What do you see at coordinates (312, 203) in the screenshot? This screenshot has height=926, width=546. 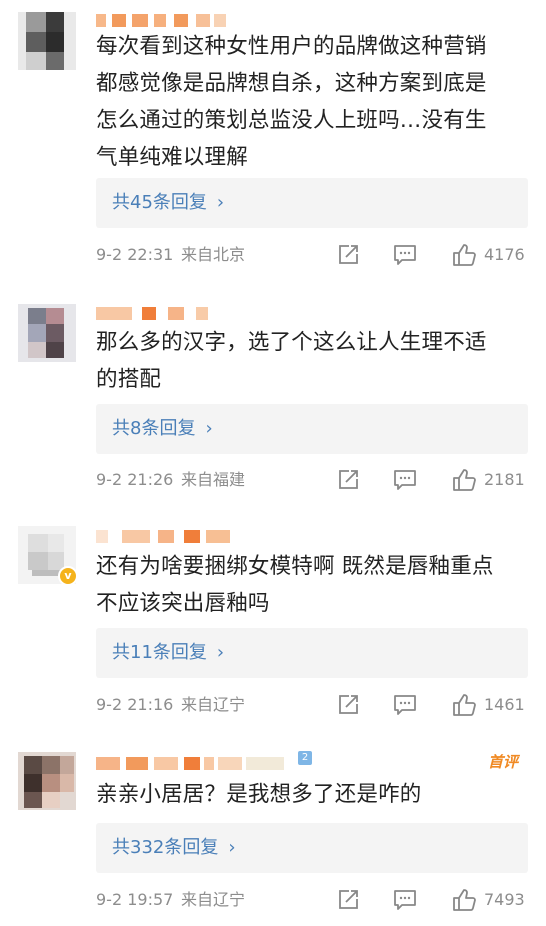 I see `view-replies-button: 共45条回复 ›` at bounding box center [312, 203].